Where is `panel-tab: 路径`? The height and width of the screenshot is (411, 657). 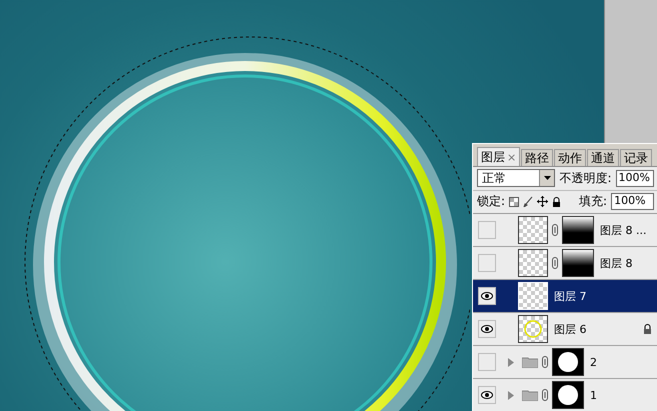 panel-tab: 路径 is located at coordinates (537, 157).